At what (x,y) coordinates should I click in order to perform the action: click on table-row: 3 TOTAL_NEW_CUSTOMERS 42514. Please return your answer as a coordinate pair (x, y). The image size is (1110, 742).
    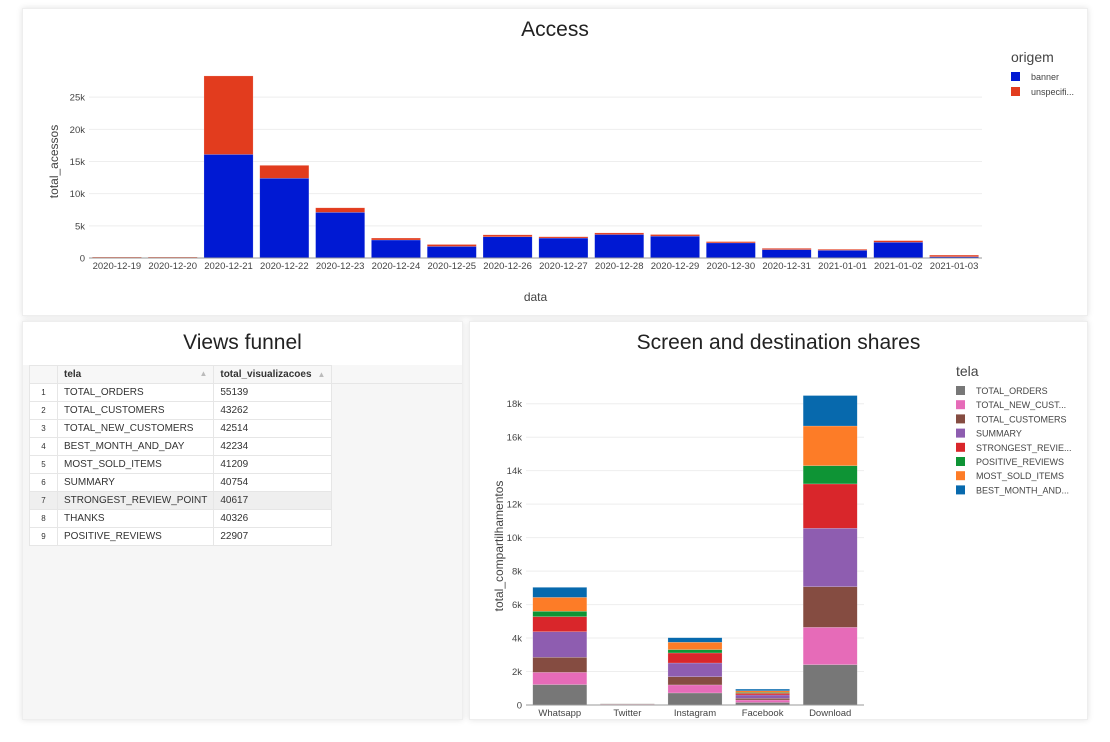
    Looking at the image, I should click on (181, 428).